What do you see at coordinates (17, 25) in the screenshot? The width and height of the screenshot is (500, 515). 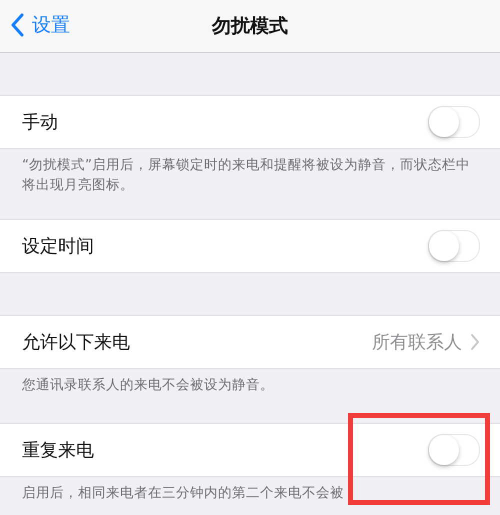 I see `back-chevron-icon` at bounding box center [17, 25].